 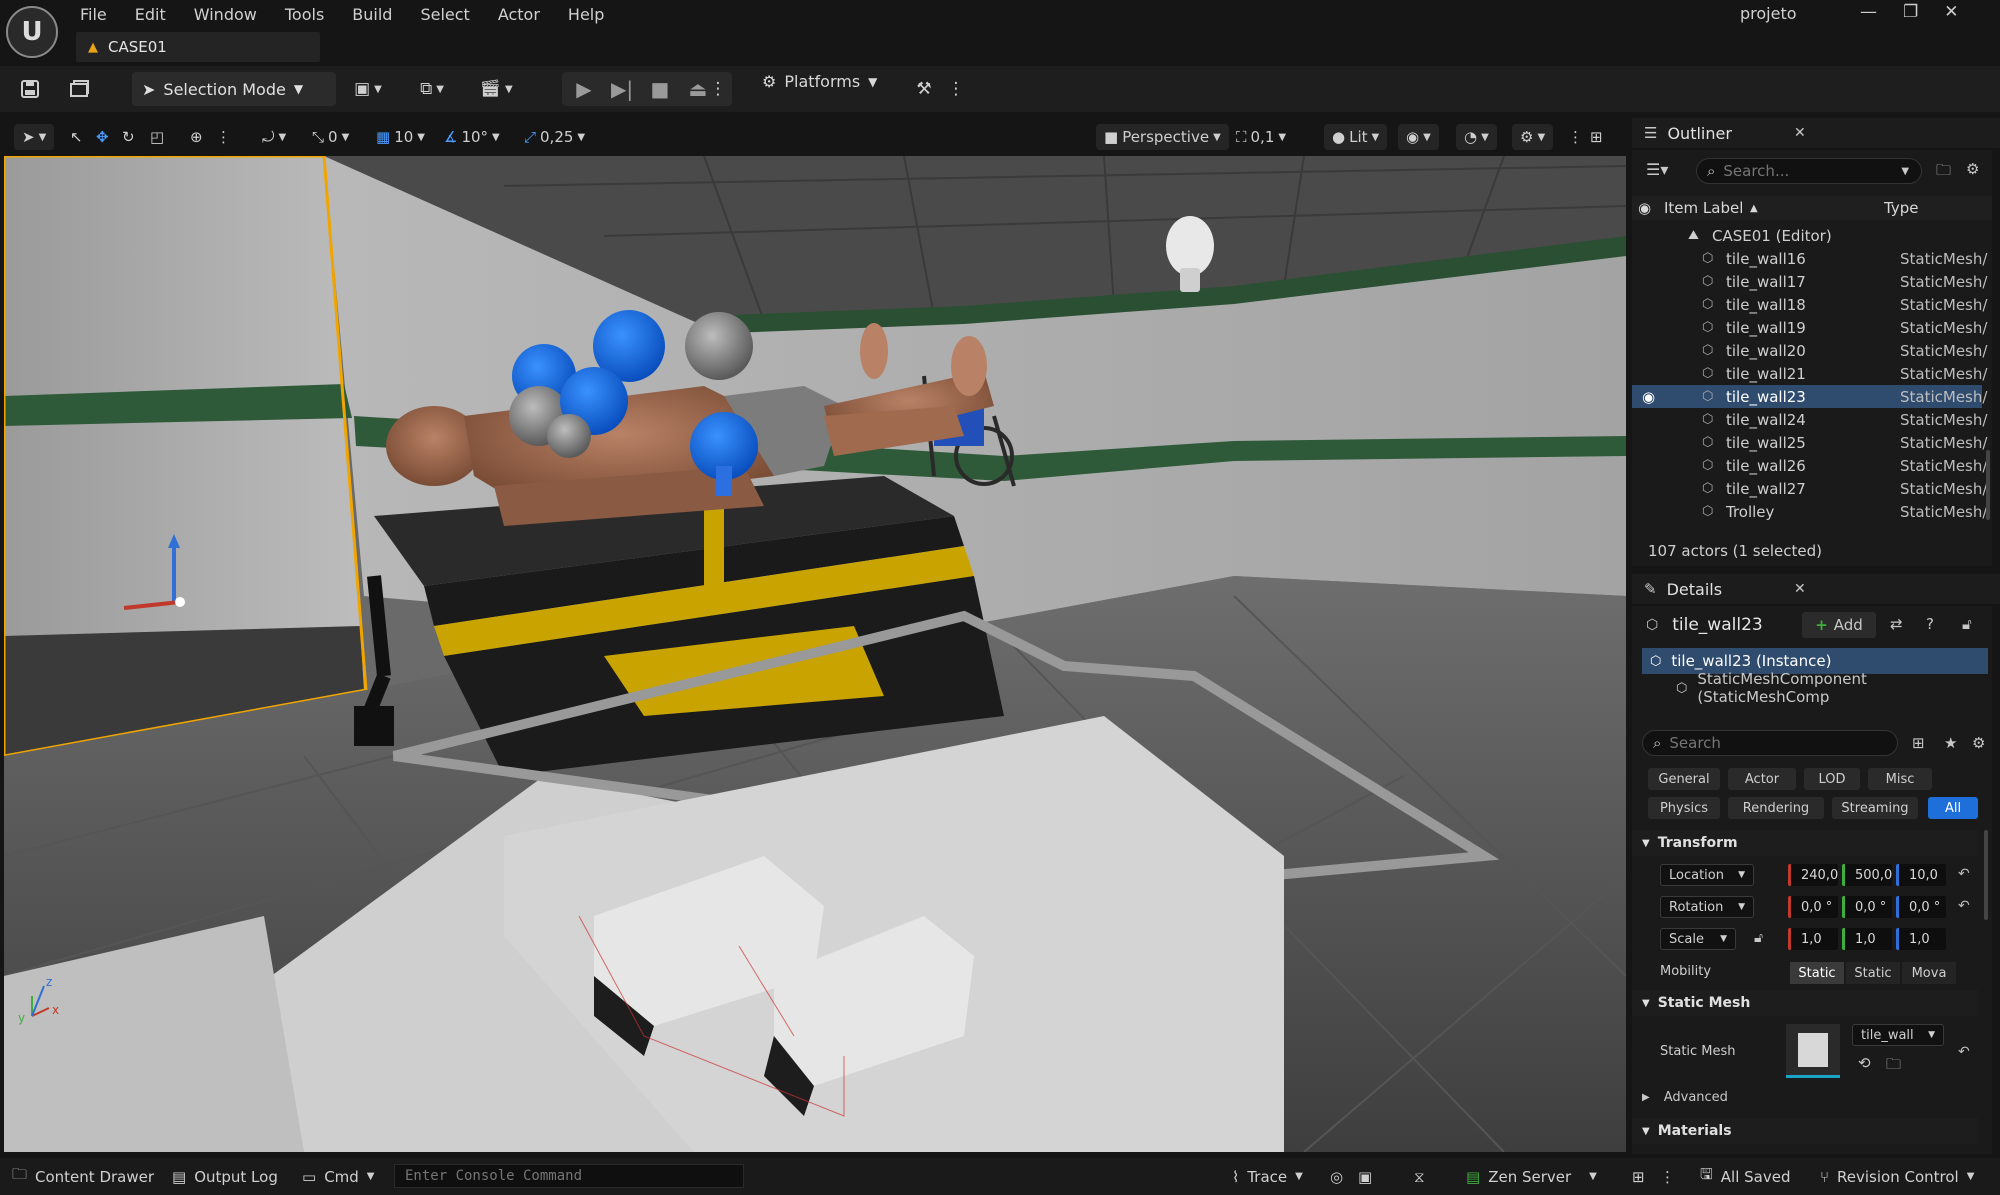 What do you see at coordinates (1893, 1066) in the screenshot?
I see `browse-icon: 🗀︎` at bounding box center [1893, 1066].